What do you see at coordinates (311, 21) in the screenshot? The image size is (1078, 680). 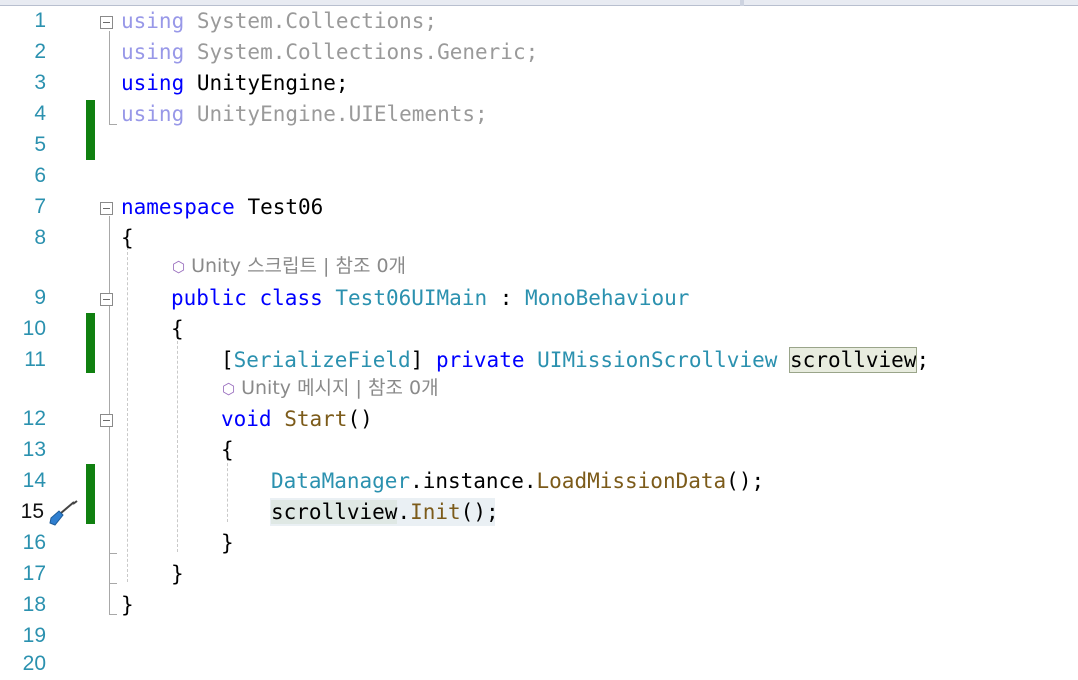 I see `code-token: System.Collections;` at bounding box center [311, 21].